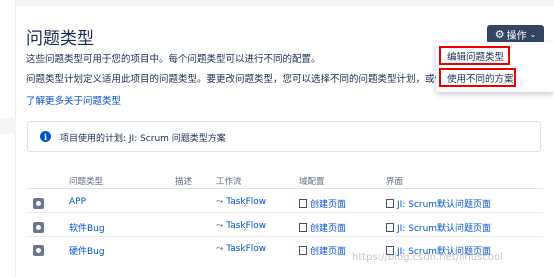 Image resolution: width=554 pixels, height=277 pixels. I want to click on column-header-description: 描述, so click(184, 182).